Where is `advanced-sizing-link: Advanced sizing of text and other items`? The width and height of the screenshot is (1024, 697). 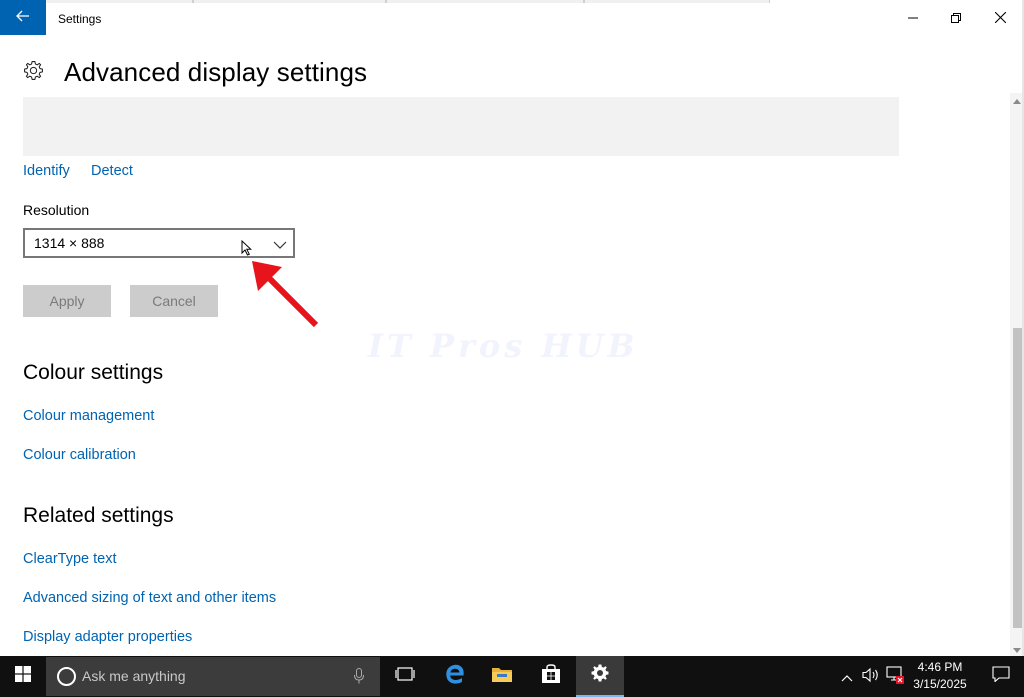 advanced-sizing-link: Advanced sizing of text and other items is located at coordinates (149, 598).